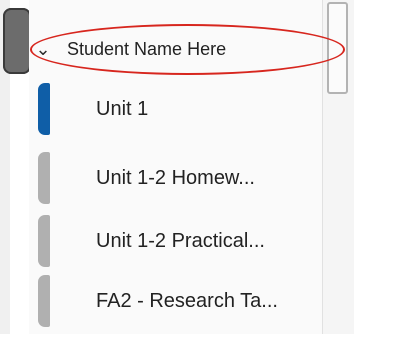 The width and height of the screenshot is (400, 338). Describe the element at coordinates (122, 108) in the screenshot. I see `page-item-label: Unit 1` at that location.